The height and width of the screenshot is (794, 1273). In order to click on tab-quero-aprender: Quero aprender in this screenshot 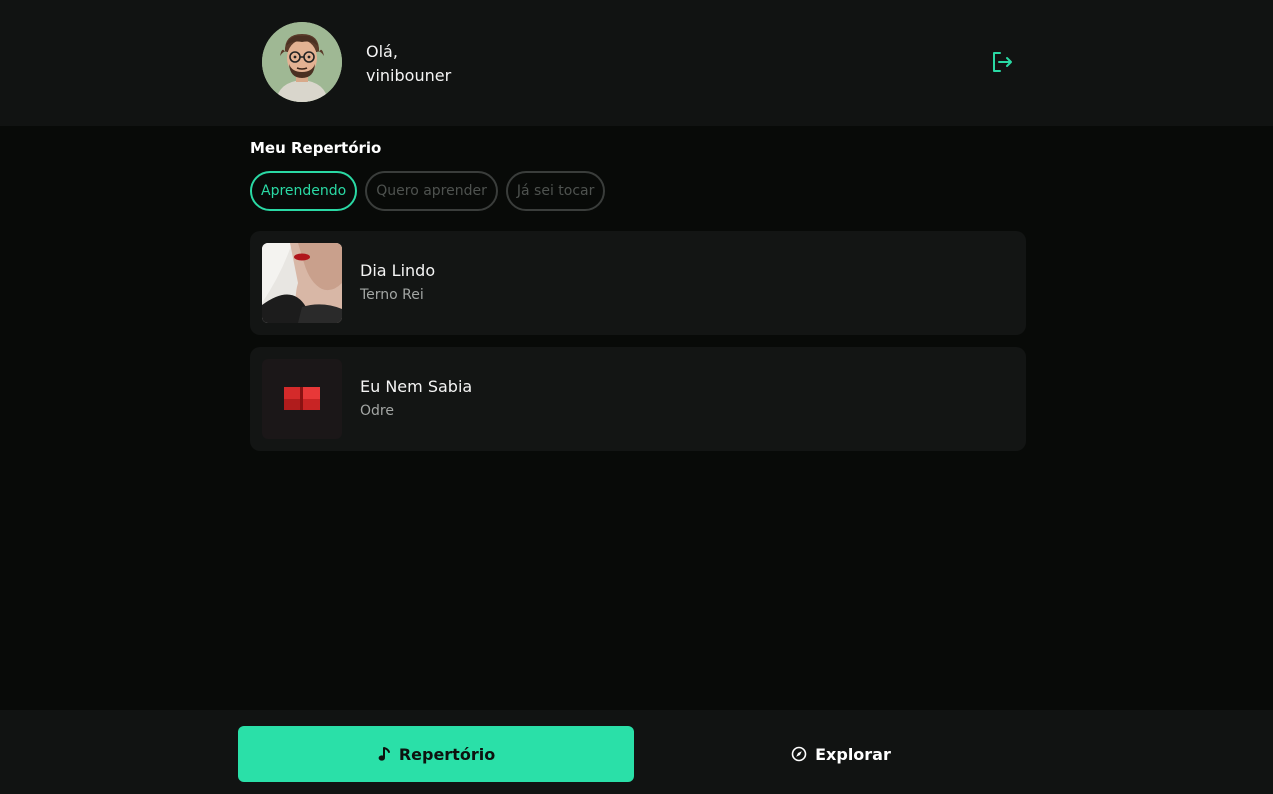, I will do `click(431, 191)`.